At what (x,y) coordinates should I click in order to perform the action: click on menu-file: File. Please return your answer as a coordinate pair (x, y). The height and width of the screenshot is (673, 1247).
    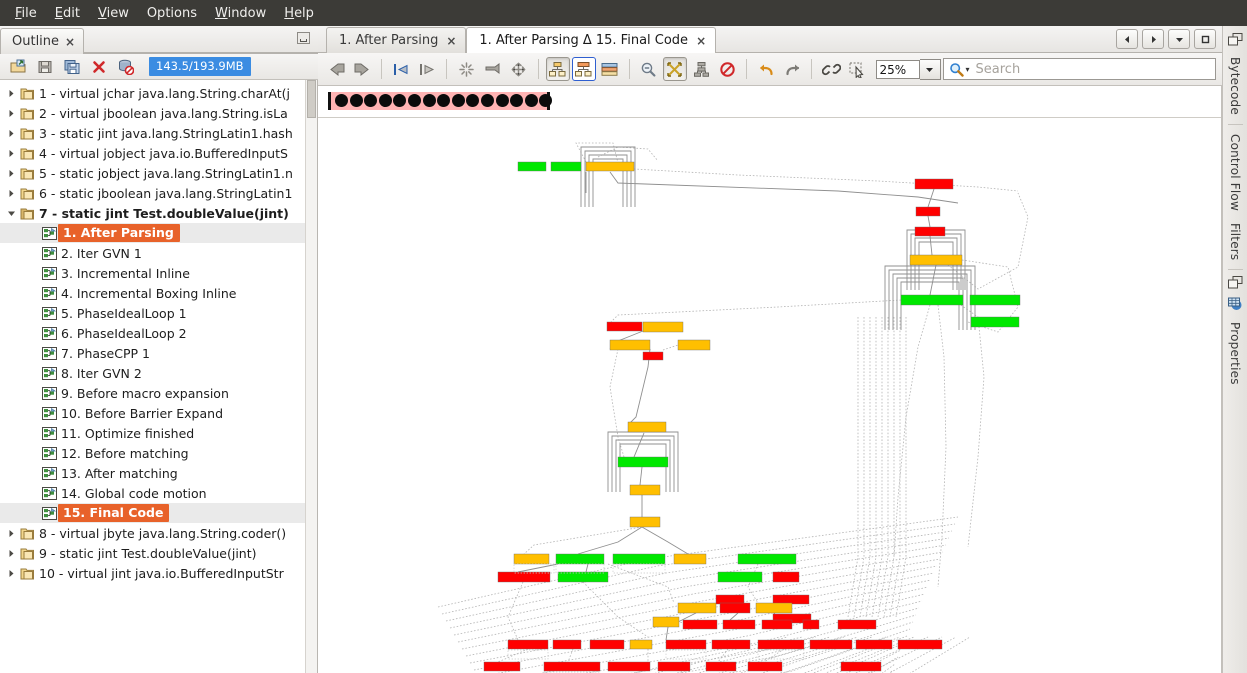
    Looking at the image, I should click on (26, 13).